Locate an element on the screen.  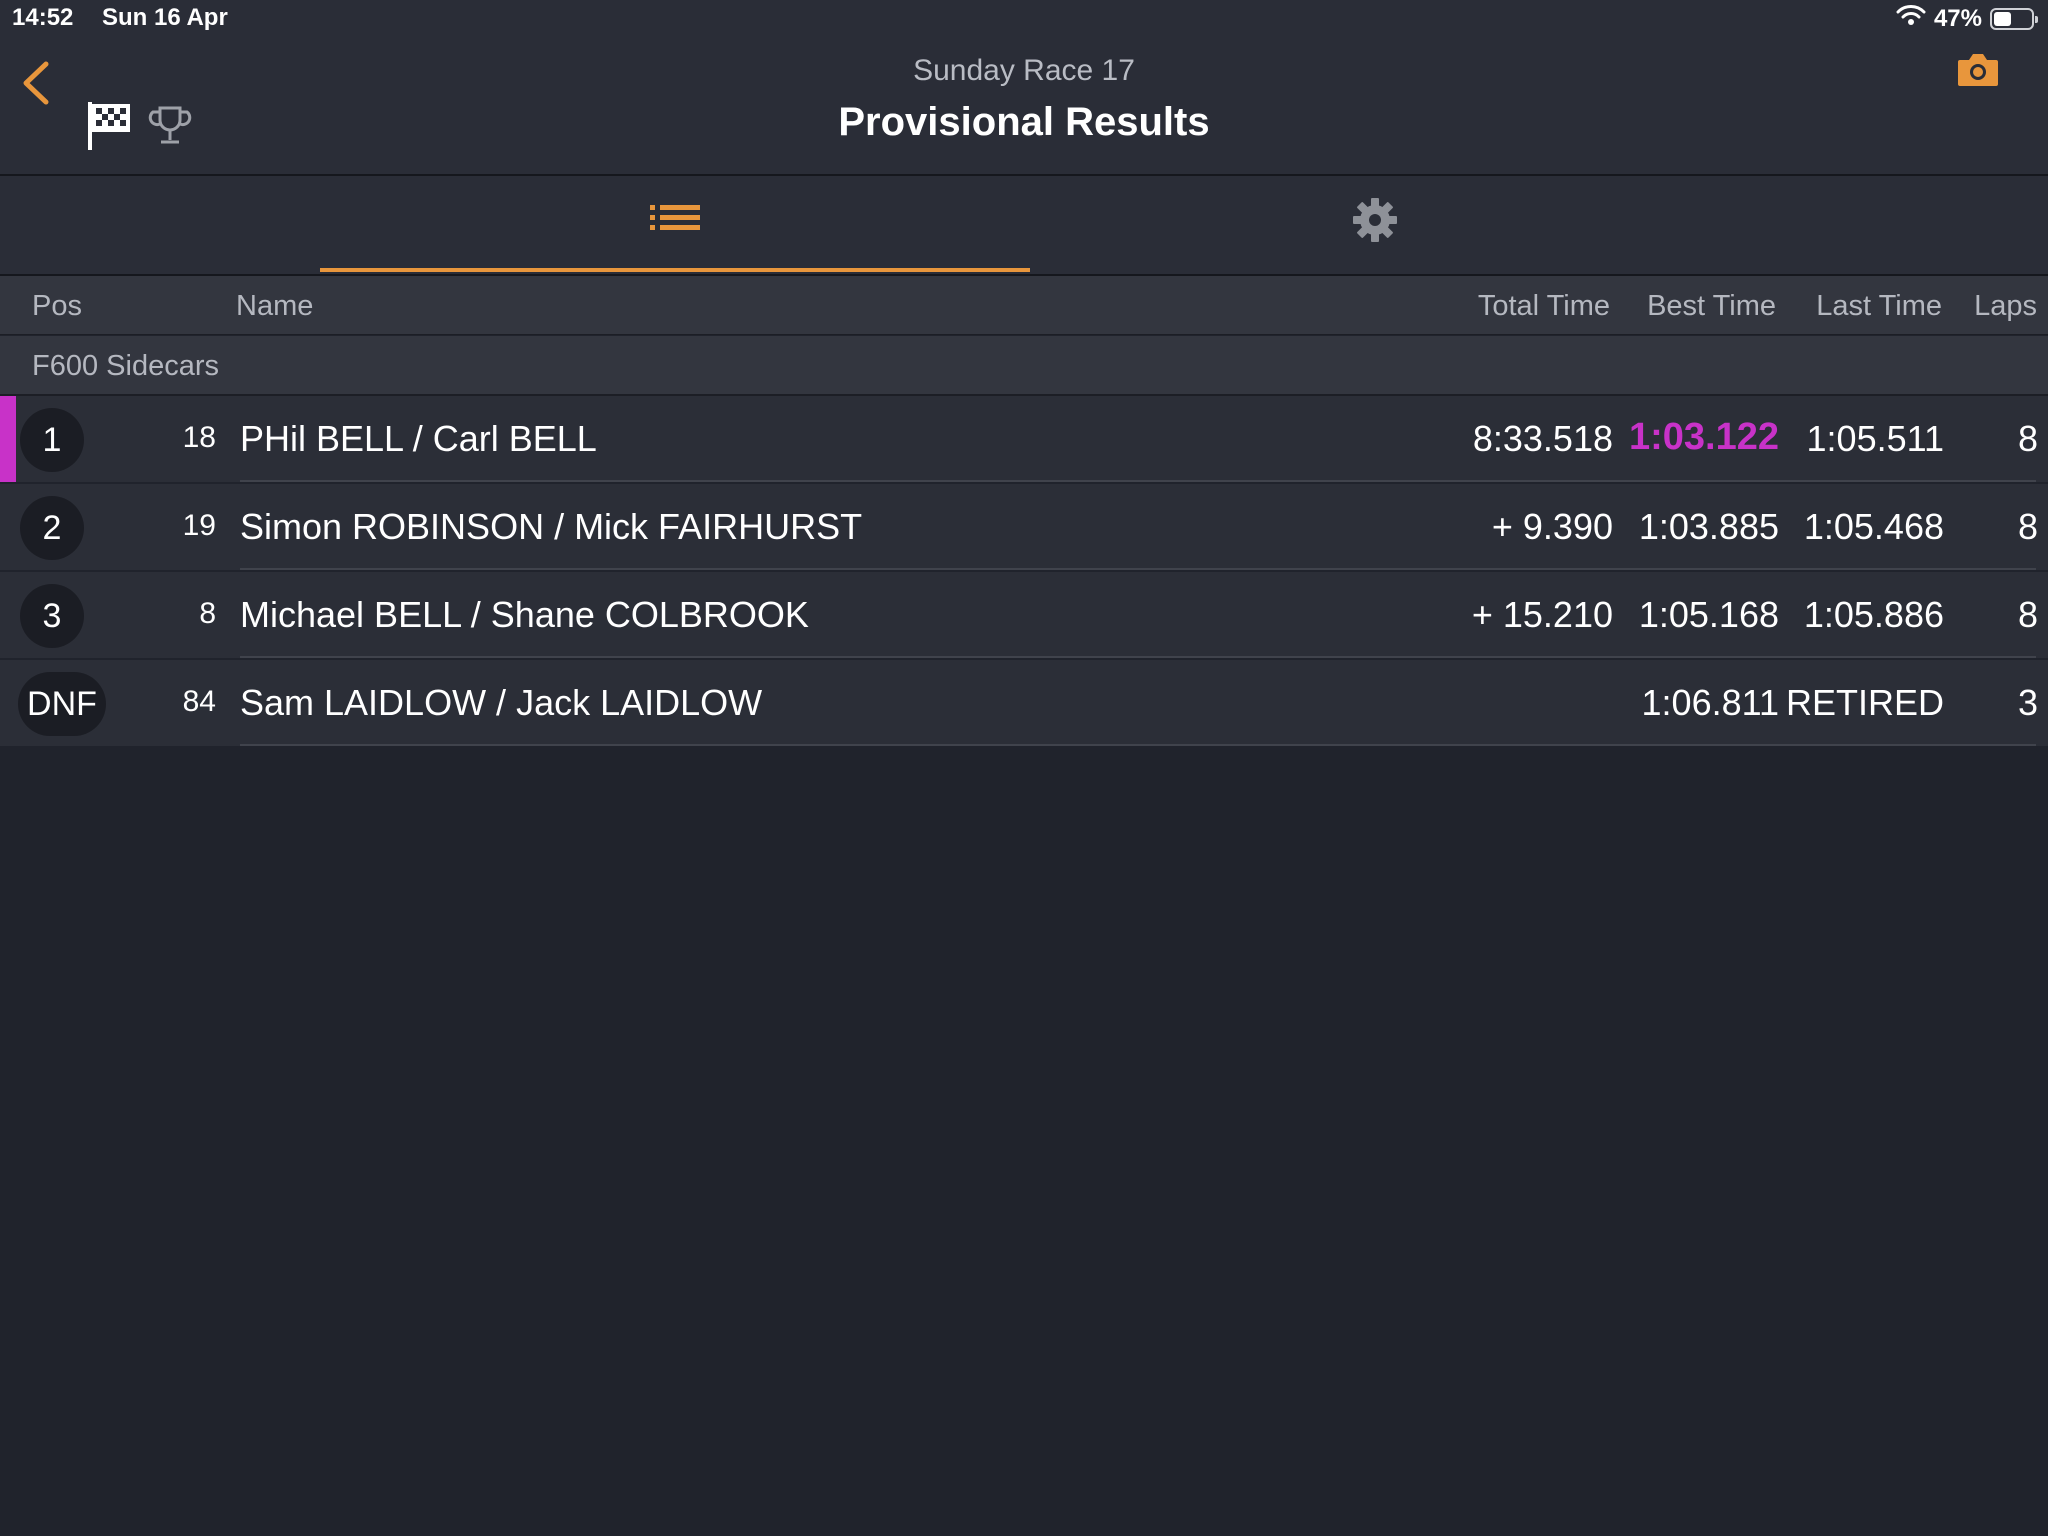
position-badge: DNF is located at coordinates (62, 704).